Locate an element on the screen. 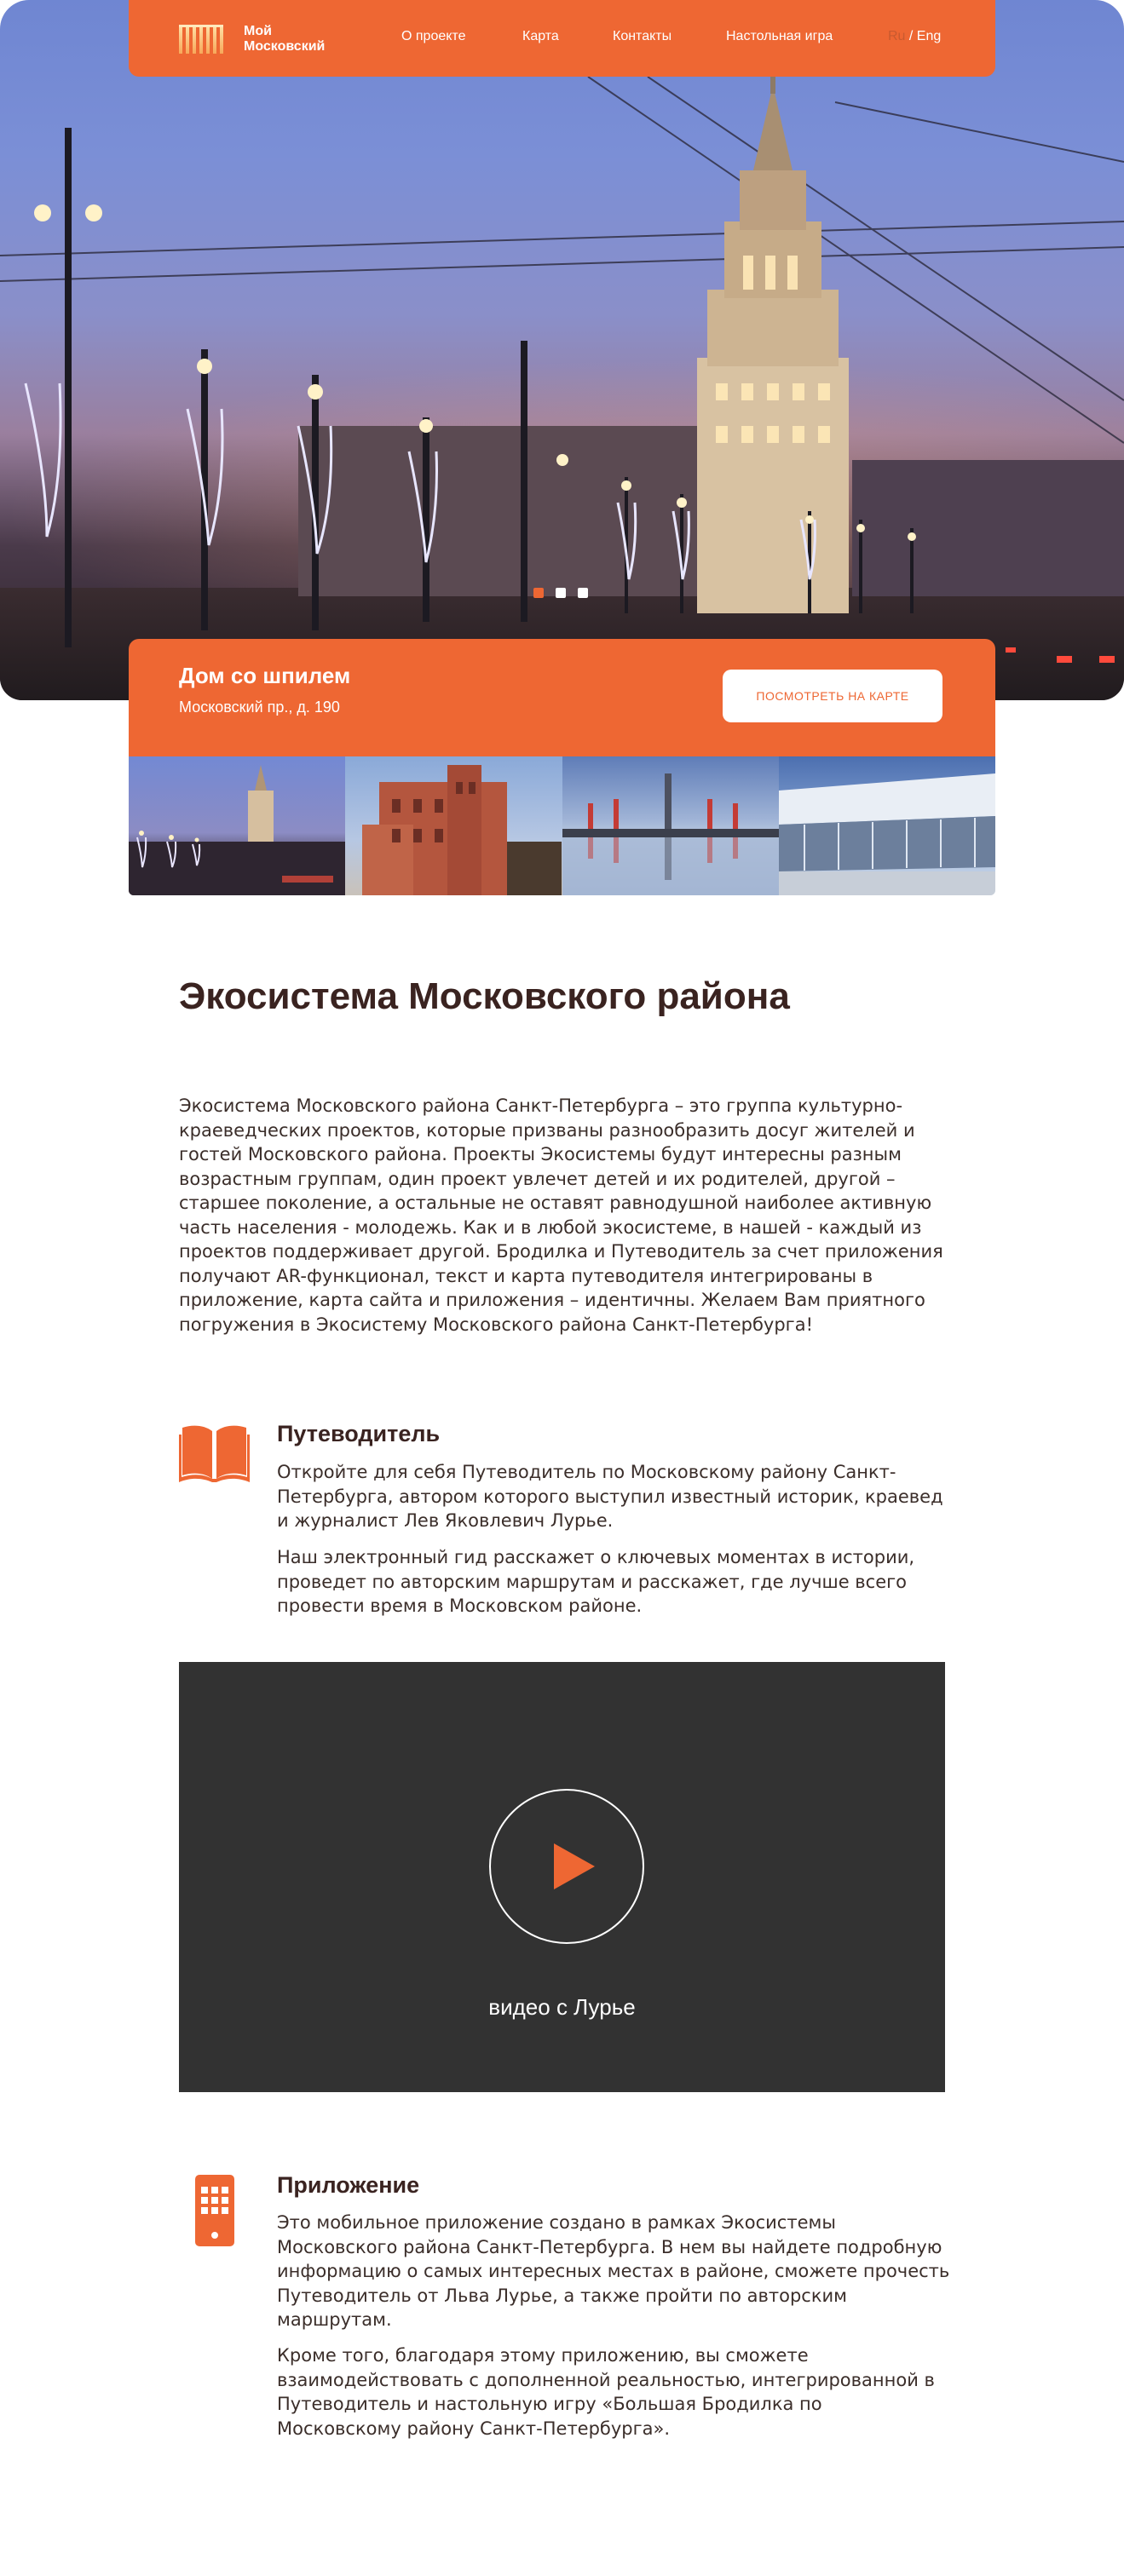  guide-title: Путеводитель is located at coordinates (359, 1433).